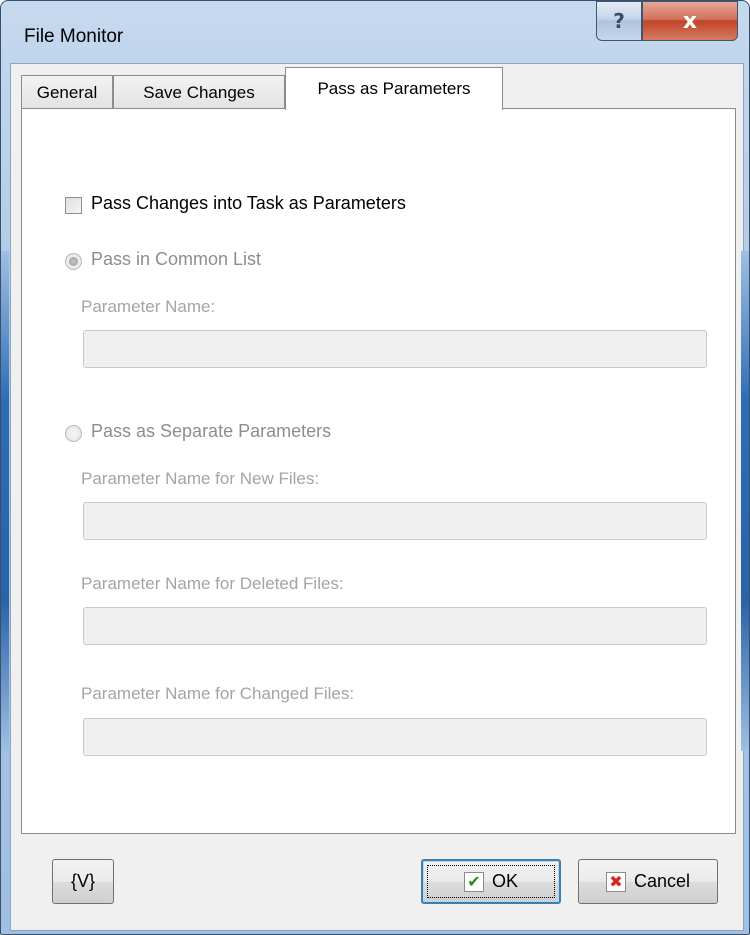 This screenshot has height=935, width=750. I want to click on new-files-label: Parameter Name for New Files:, so click(200, 478).